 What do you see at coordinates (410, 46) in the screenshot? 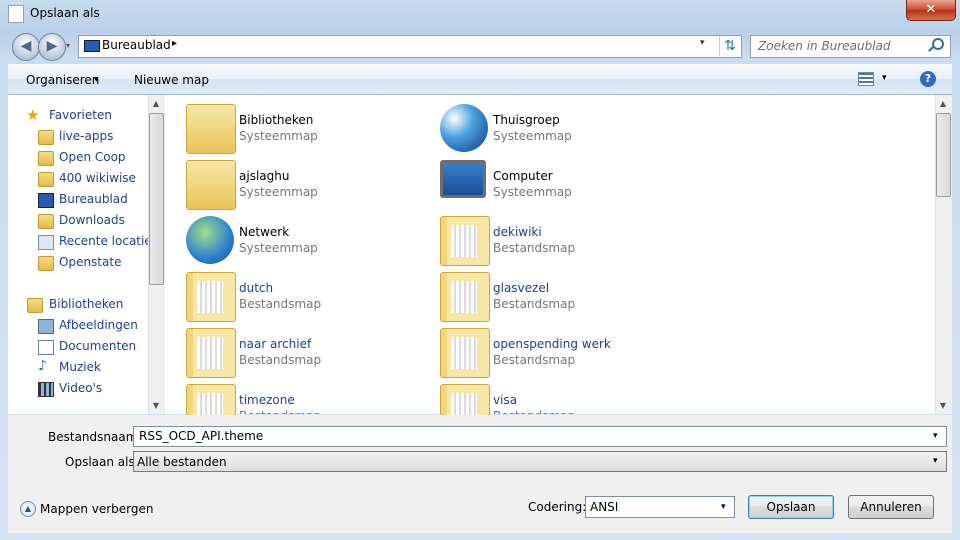
I see `address-bar` at bounding box center [410, 46].